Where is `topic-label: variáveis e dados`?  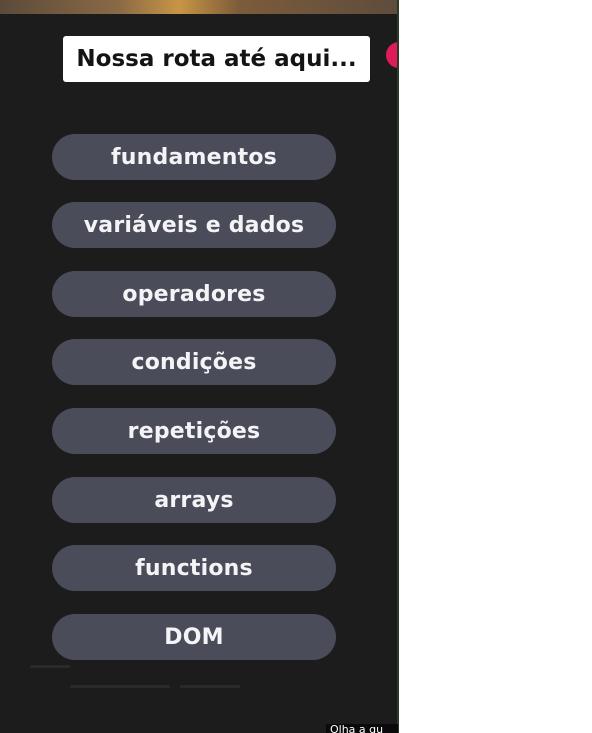 topic-label: variáveis e dados is located at coordinates (194, 225).